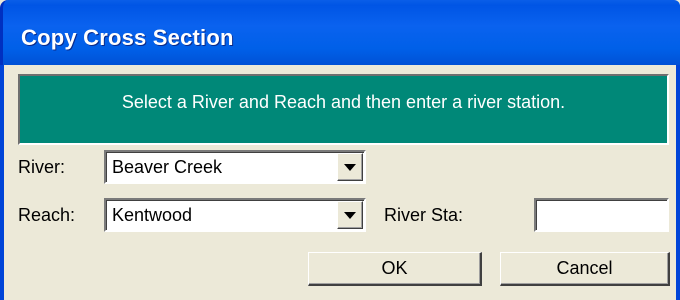 This screenshot has height=300, width=680. What do you see at coordinates (601, 215) in the screenshot?
I see `river-station-input` at bounding box center [601, 215].